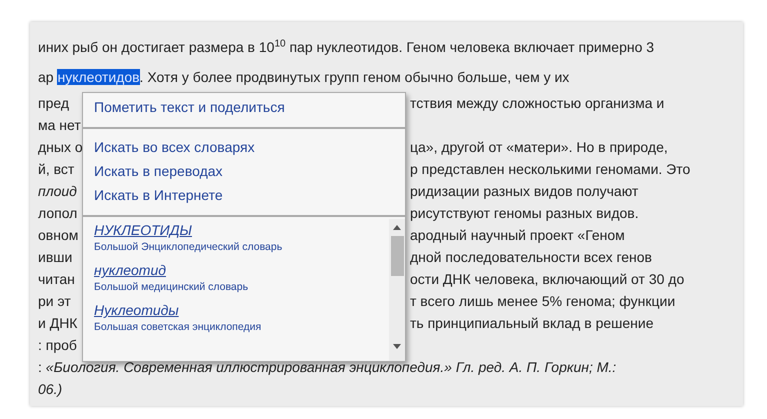 The width and height of the screenshot is (767, 419). I want to click on paragraph-text: ри эт, so click(54, 301).